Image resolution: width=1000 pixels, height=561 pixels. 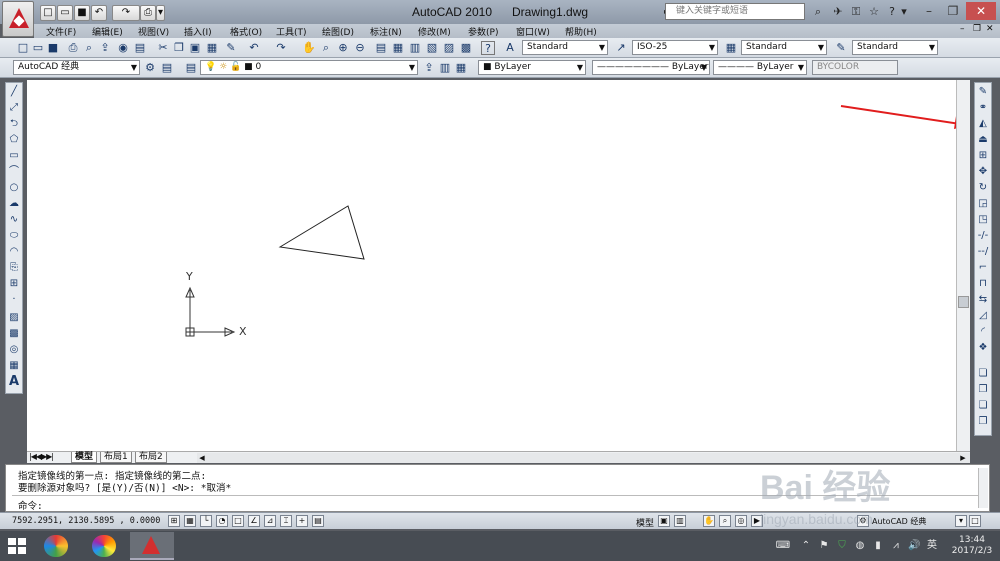 I want to click on redo-icon: ↷, so click(x=126, y=13).